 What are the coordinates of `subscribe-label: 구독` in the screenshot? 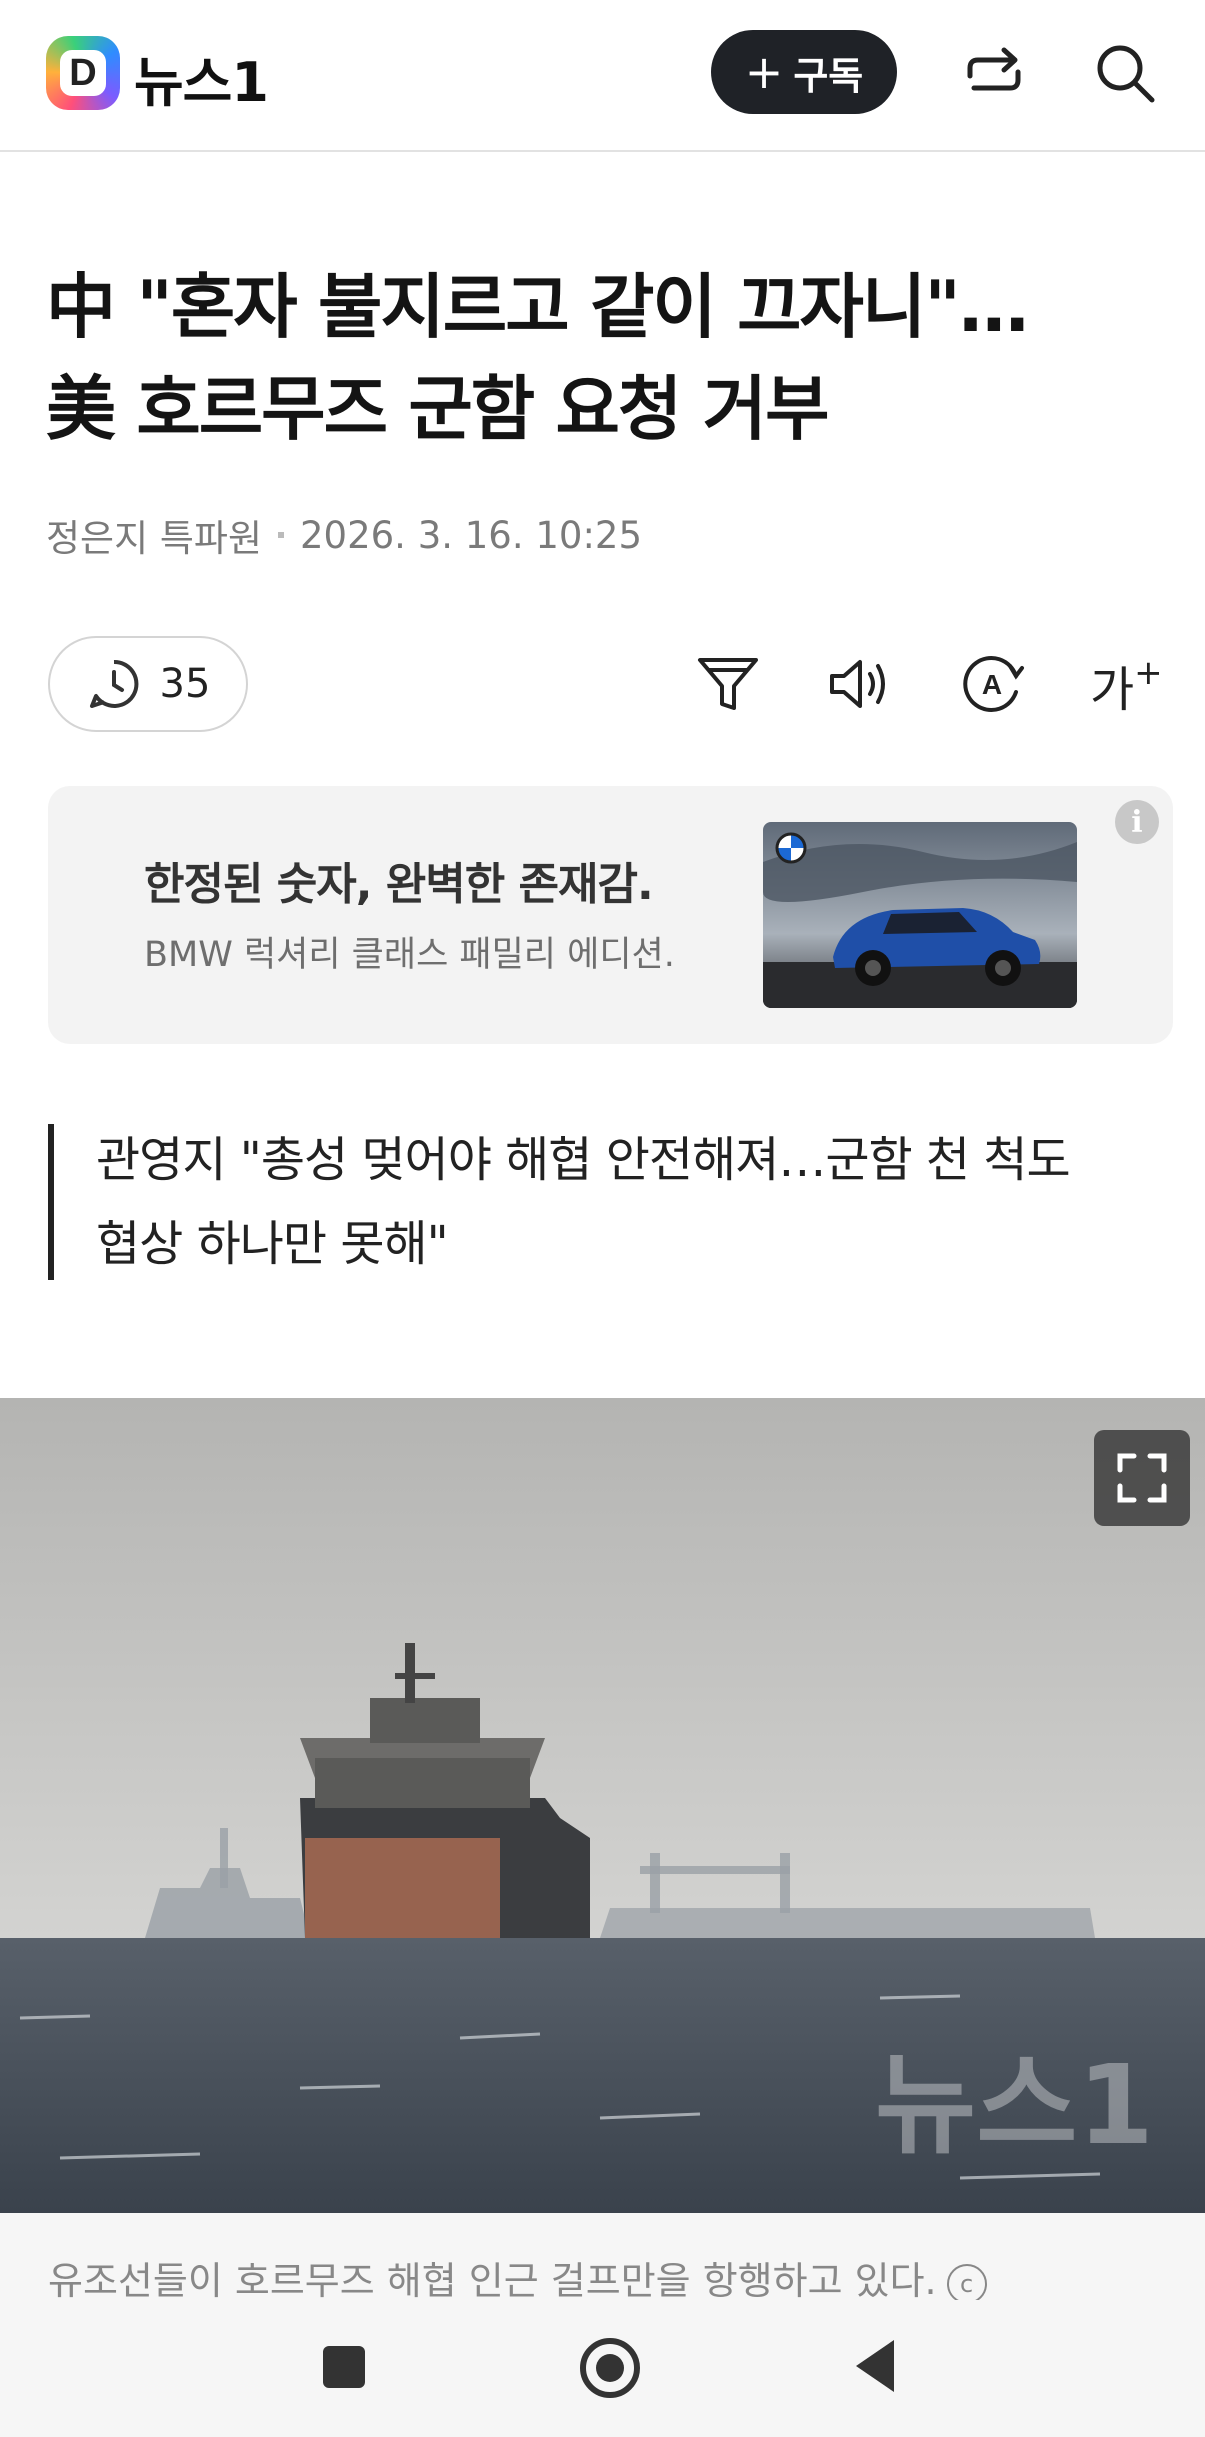 It's located at (828, 75).